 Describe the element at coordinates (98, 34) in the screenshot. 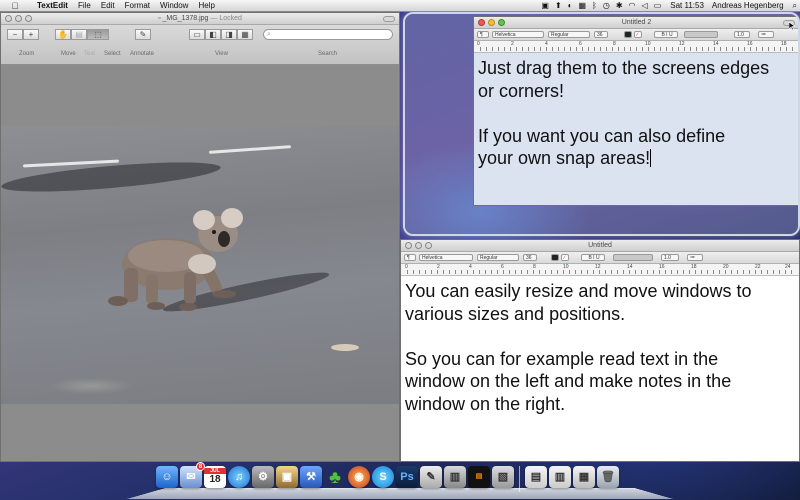

I see `select-tool-icon: ⬚` at that location.